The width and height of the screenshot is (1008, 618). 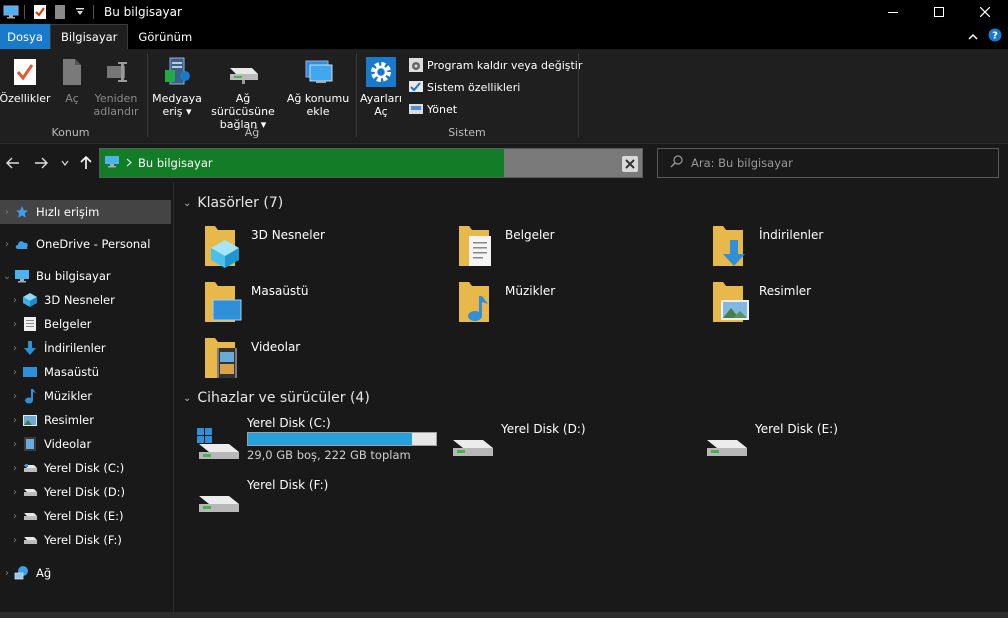 I want to click on ribbon-divider, so click(x=578, y=95).